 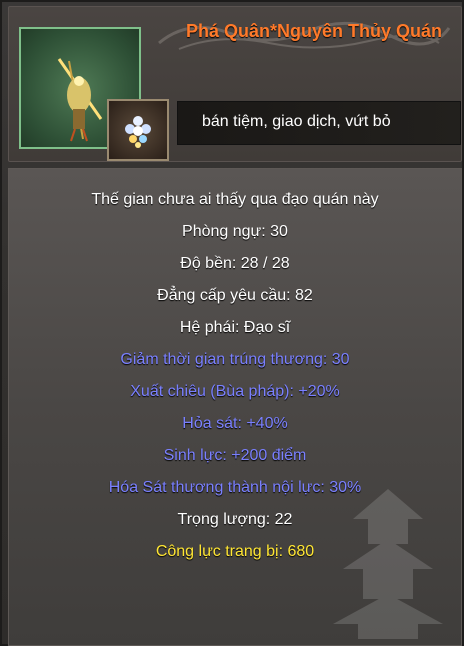 I want to click on stat-bonus-3: Hỏa sát: +40%, so click(x=235, y=423).